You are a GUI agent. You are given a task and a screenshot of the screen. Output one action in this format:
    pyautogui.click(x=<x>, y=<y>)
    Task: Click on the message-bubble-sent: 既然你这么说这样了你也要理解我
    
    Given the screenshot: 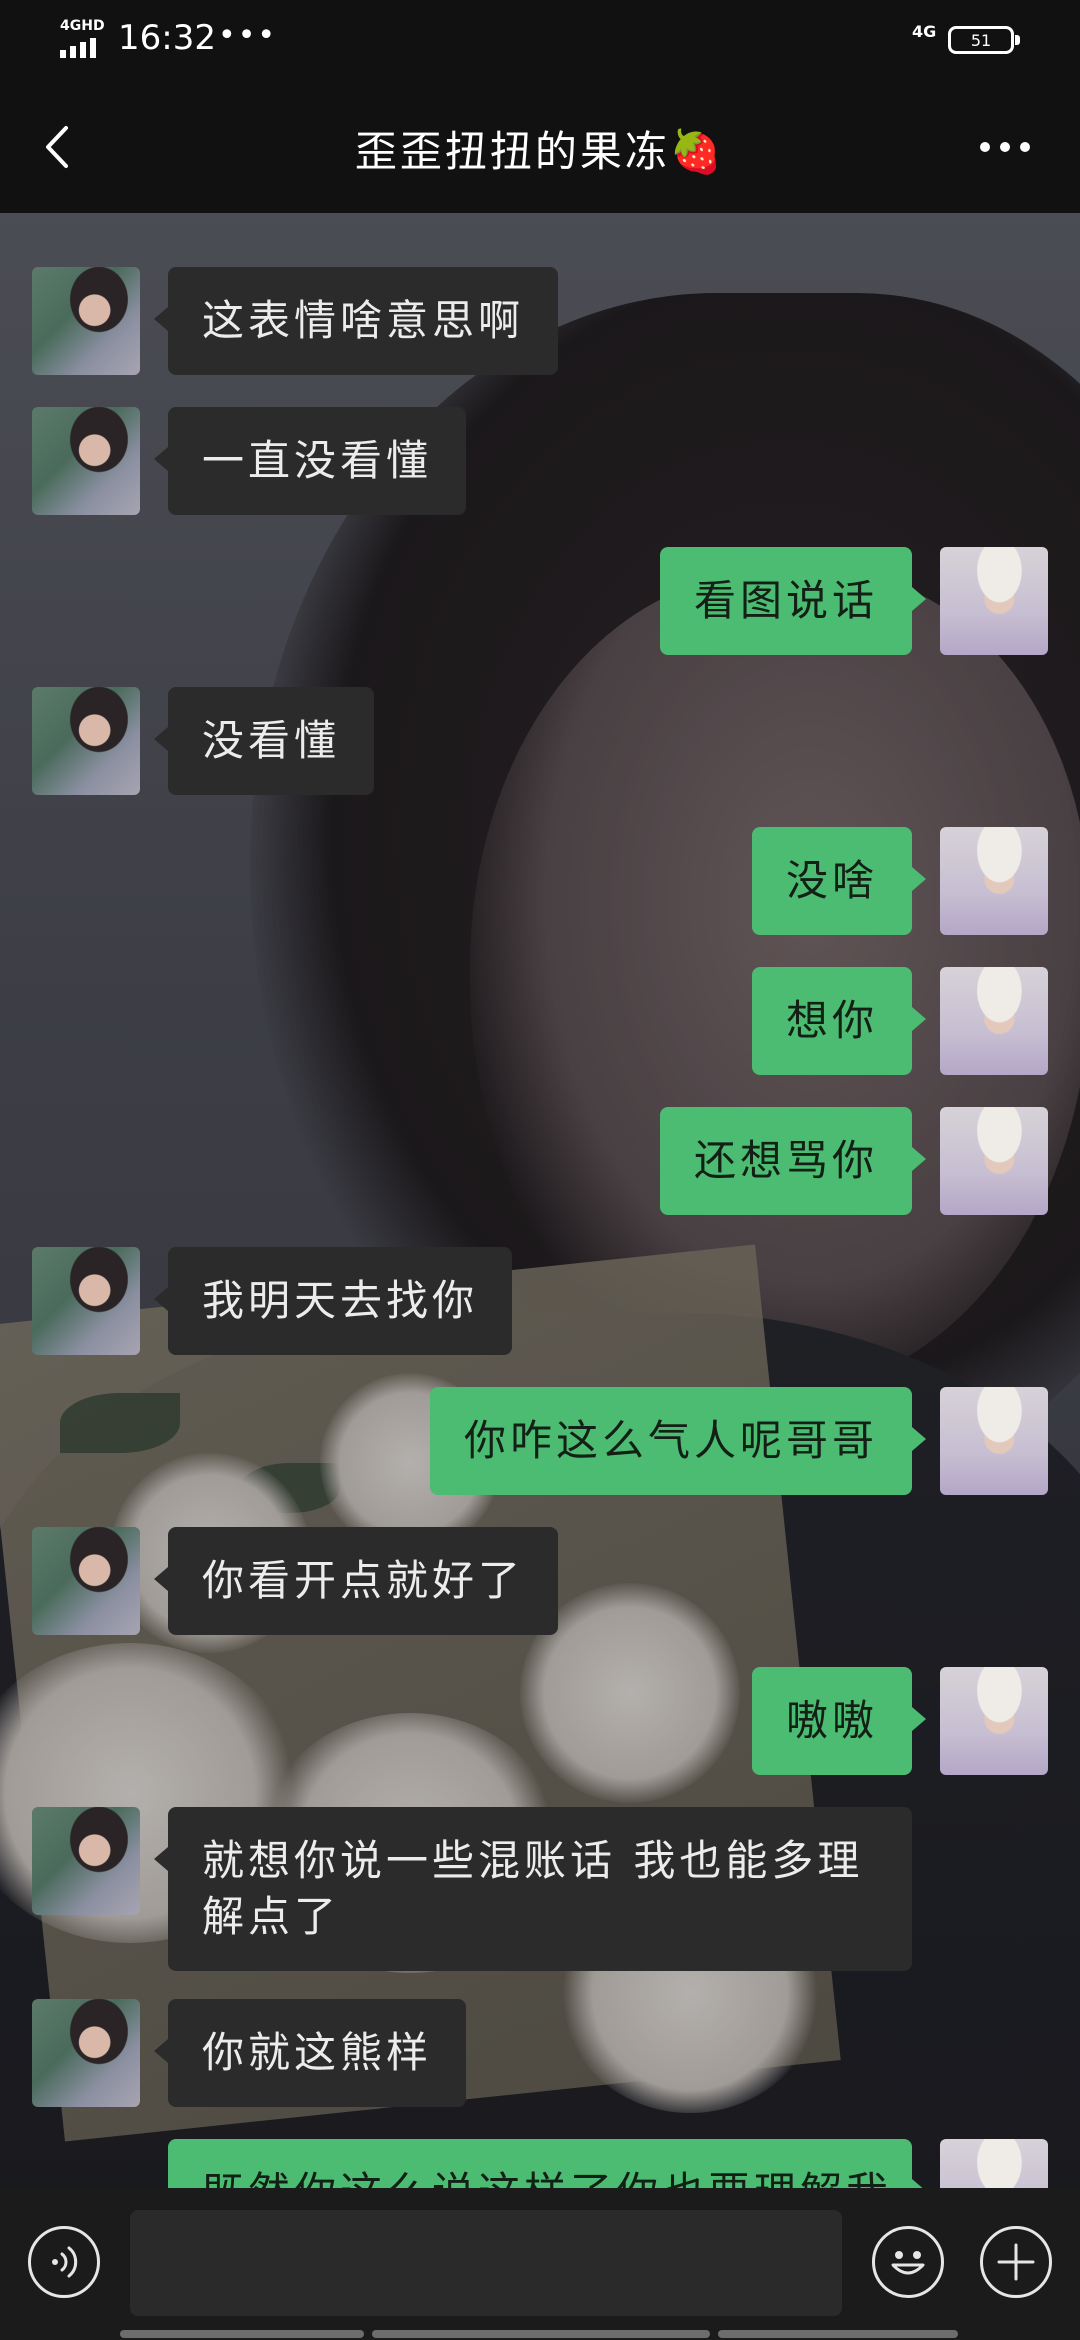 What is the action you would take?
    pyautogui.click(x=547, y=2163)
    